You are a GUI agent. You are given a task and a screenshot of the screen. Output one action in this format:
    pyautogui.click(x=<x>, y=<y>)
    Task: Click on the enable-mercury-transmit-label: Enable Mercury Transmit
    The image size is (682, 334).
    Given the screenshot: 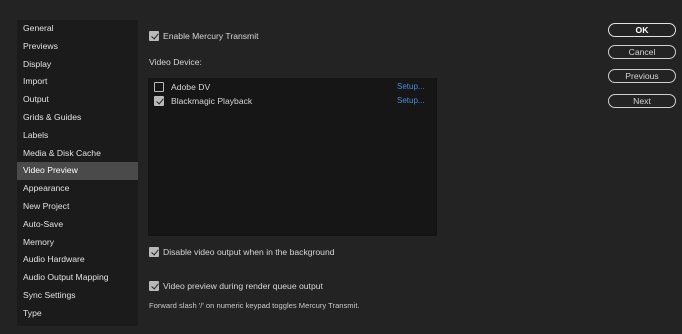 What is the action you would take?
    pyautogui.click(x=211, y=36)
    